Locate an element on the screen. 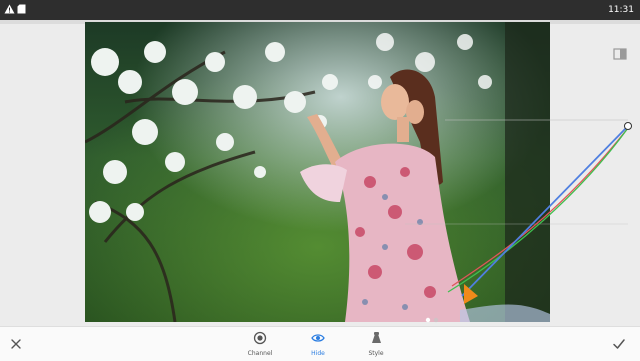  style-tool-label: Style is located at coordinates (376, 353).